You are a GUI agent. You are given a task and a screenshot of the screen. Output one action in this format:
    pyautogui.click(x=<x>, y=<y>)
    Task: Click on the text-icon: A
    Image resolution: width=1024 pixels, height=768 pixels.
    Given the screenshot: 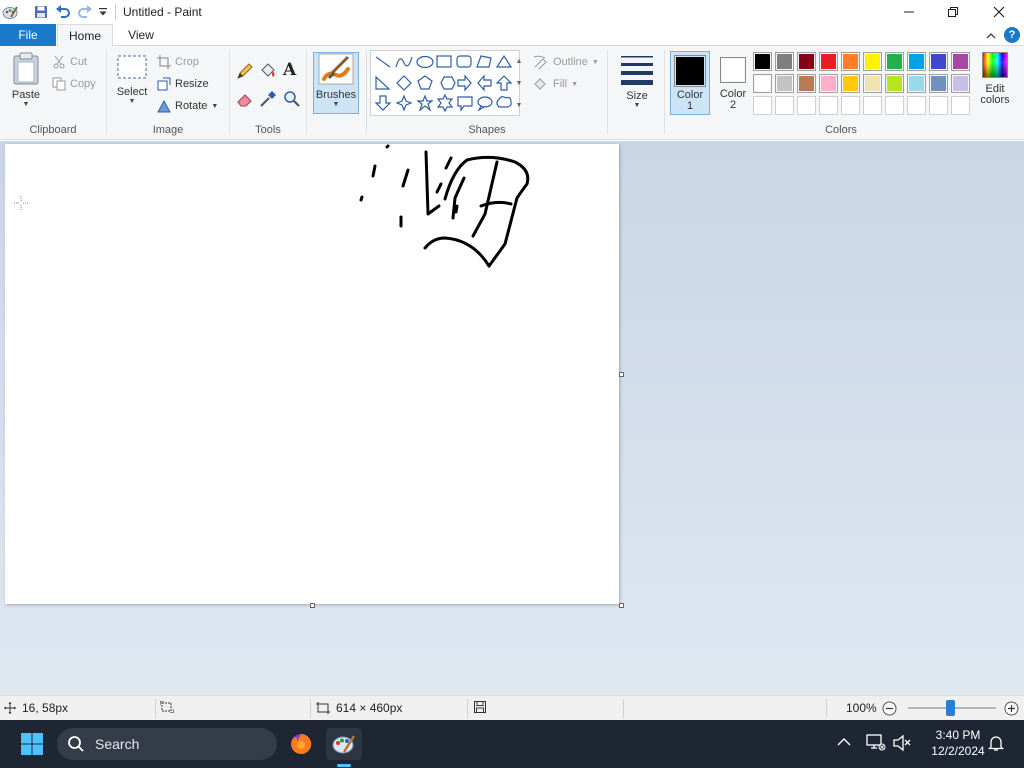 What is the action you would take?
    pyautogui.click(x=289, y=70)
    